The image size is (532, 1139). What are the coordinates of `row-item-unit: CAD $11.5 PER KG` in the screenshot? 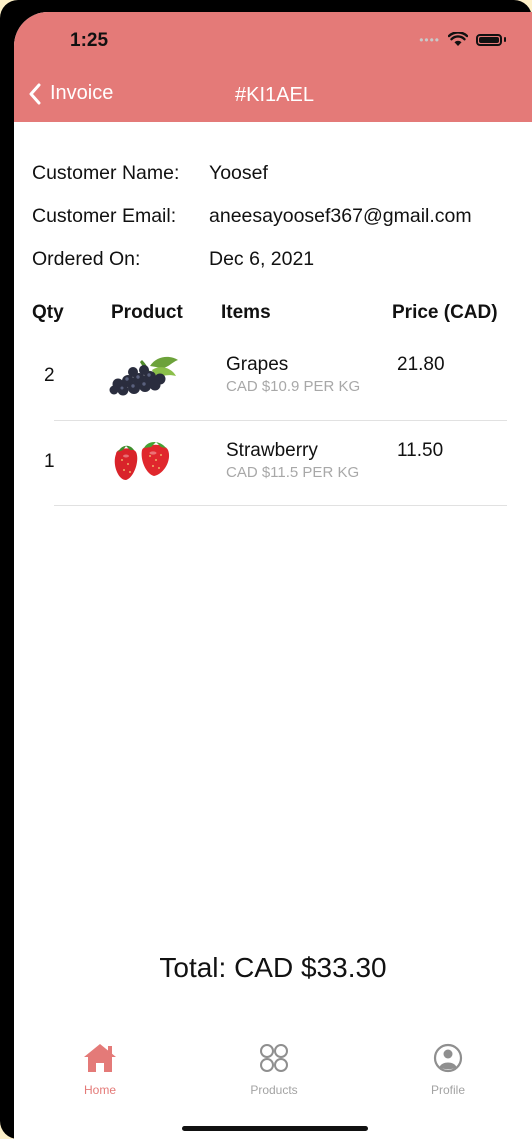 It's located at (293, 472).